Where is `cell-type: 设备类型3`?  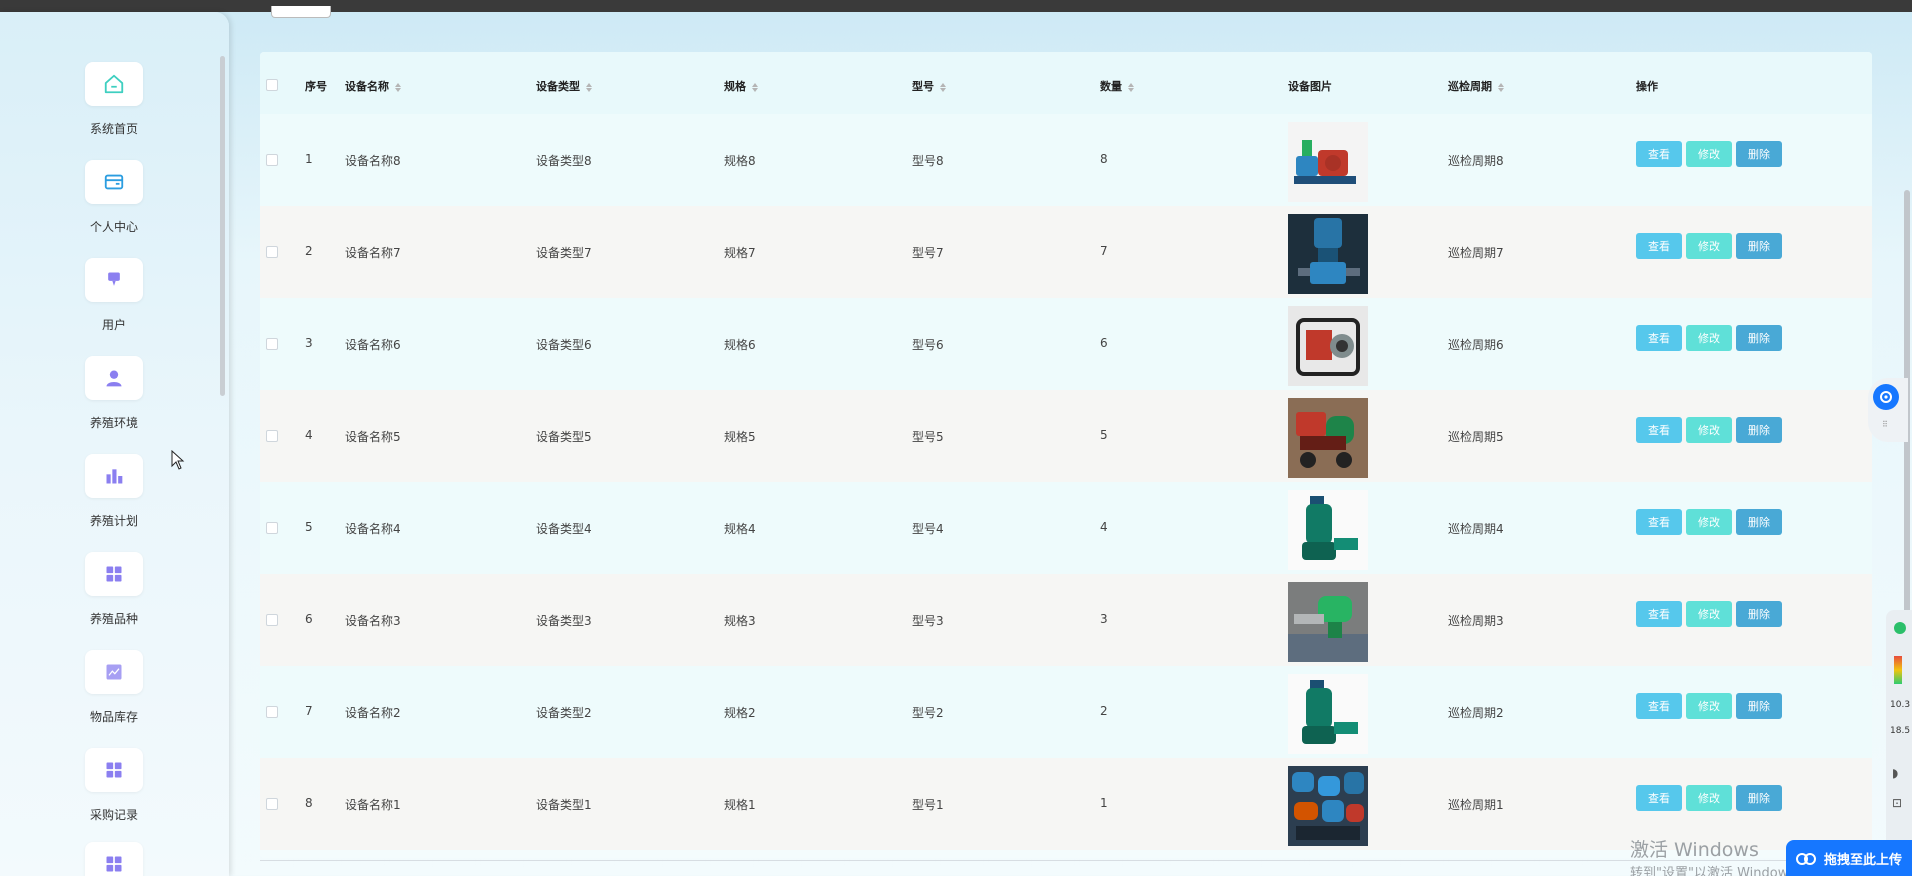 cell-type: 设备类型3 is located at coordinates (564, 621).